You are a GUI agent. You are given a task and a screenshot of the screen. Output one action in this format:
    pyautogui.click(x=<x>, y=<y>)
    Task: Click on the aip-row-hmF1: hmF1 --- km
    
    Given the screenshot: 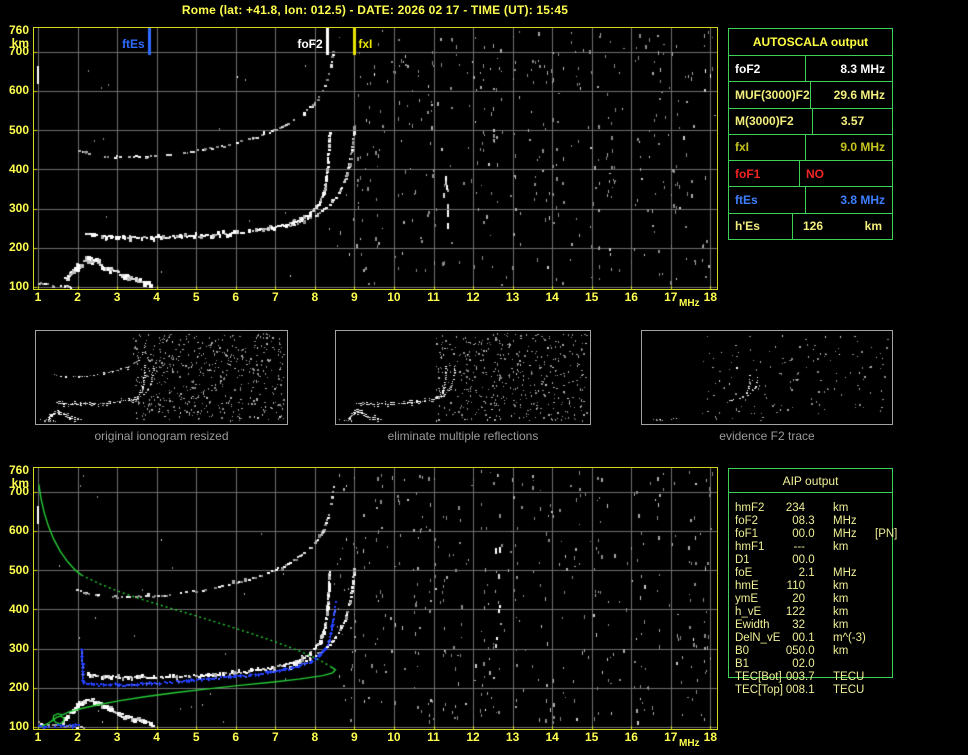 What is the action you would take?
    pyautogui.click(x=792, y=547)
    